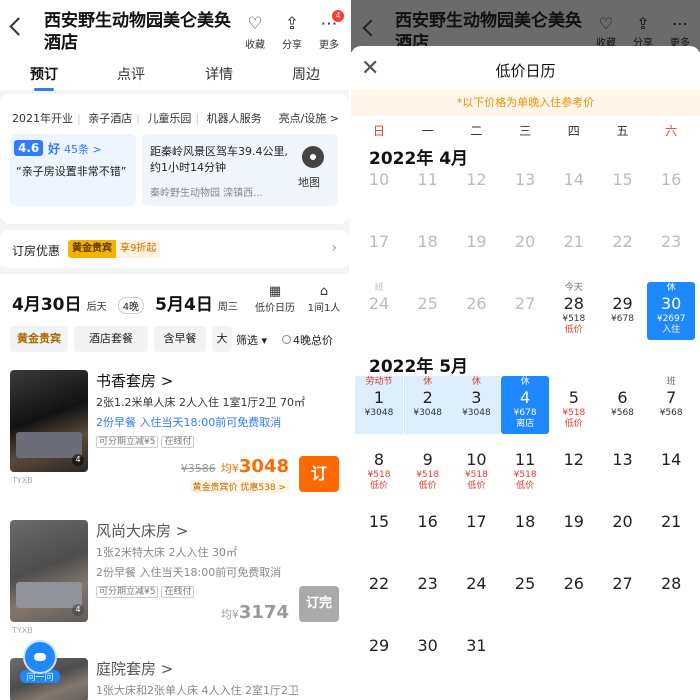  I want to click on date-cell: 29 ¥678, so click(623, 311).